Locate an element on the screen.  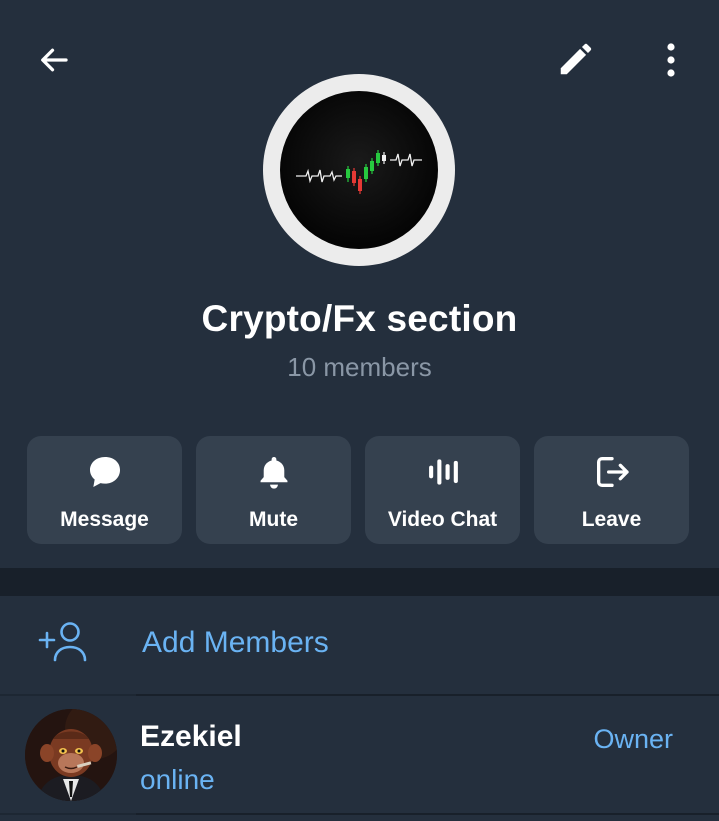
message-button: Message is located at coordinates (104, 490).